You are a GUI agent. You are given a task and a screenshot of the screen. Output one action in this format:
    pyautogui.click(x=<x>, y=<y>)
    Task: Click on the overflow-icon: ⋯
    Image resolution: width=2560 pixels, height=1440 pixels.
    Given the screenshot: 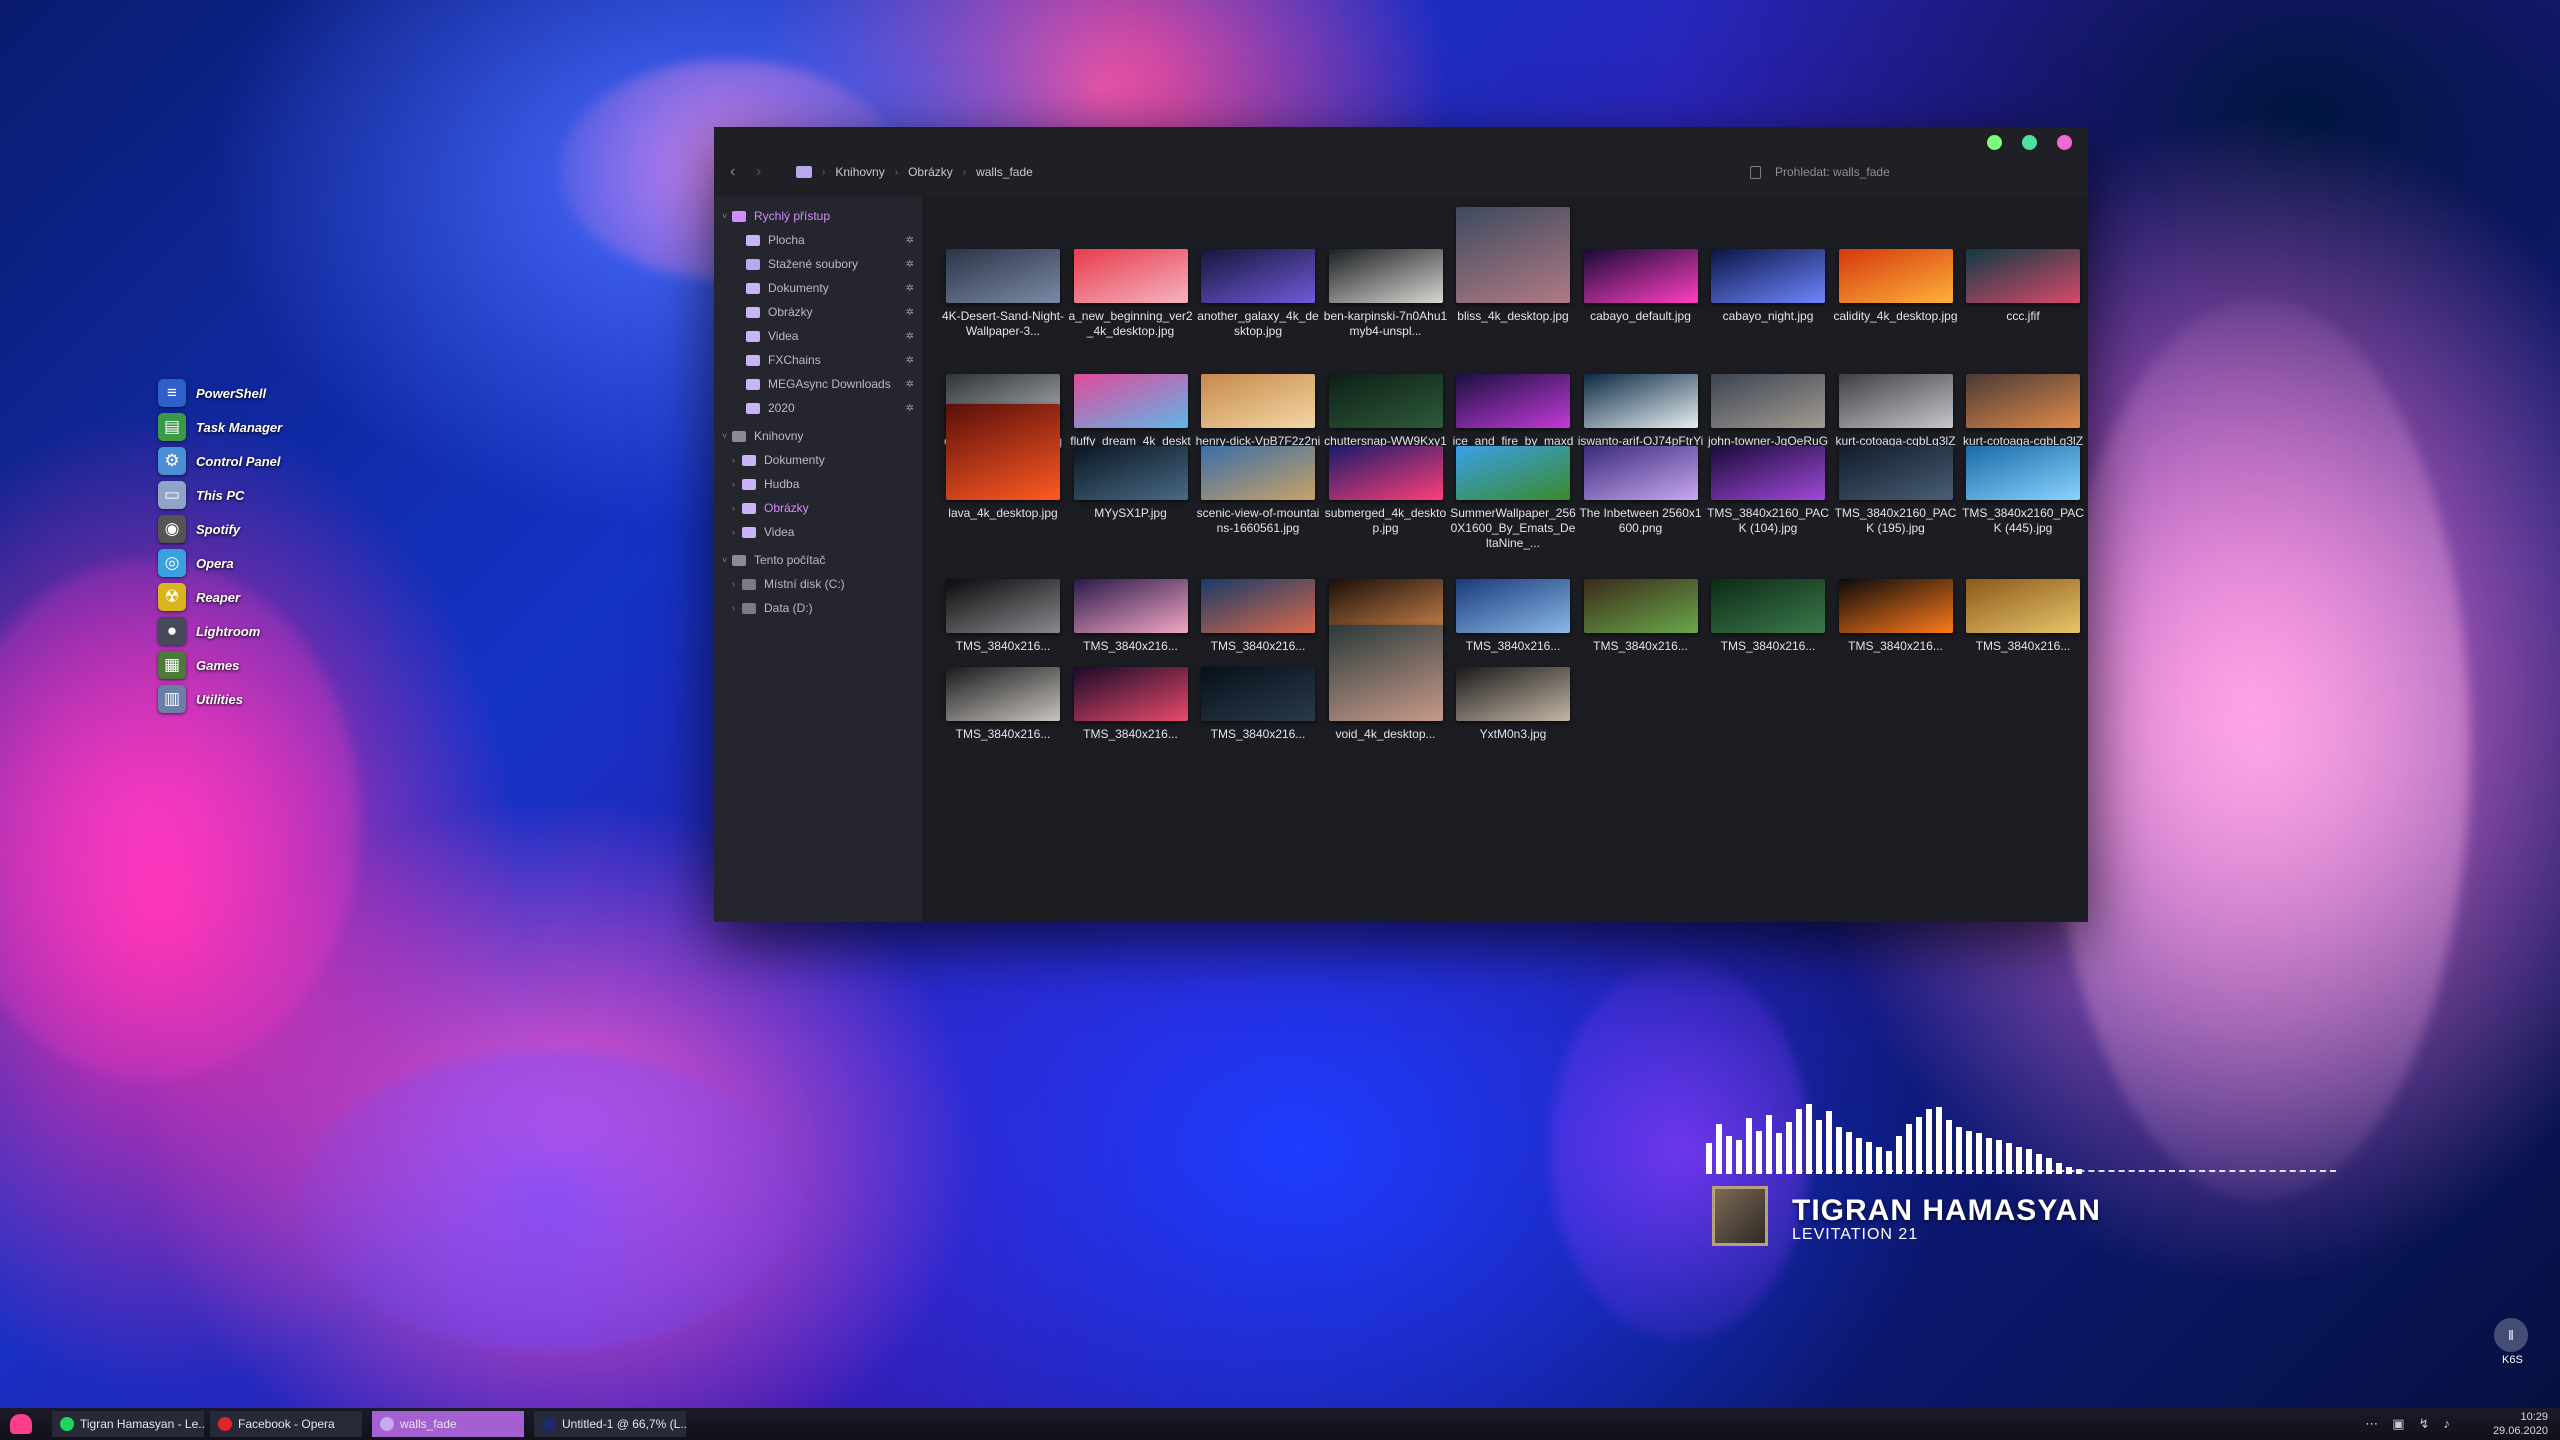 What is the action you would take?
    pyautogui.click(x=2371, y=1424)
    